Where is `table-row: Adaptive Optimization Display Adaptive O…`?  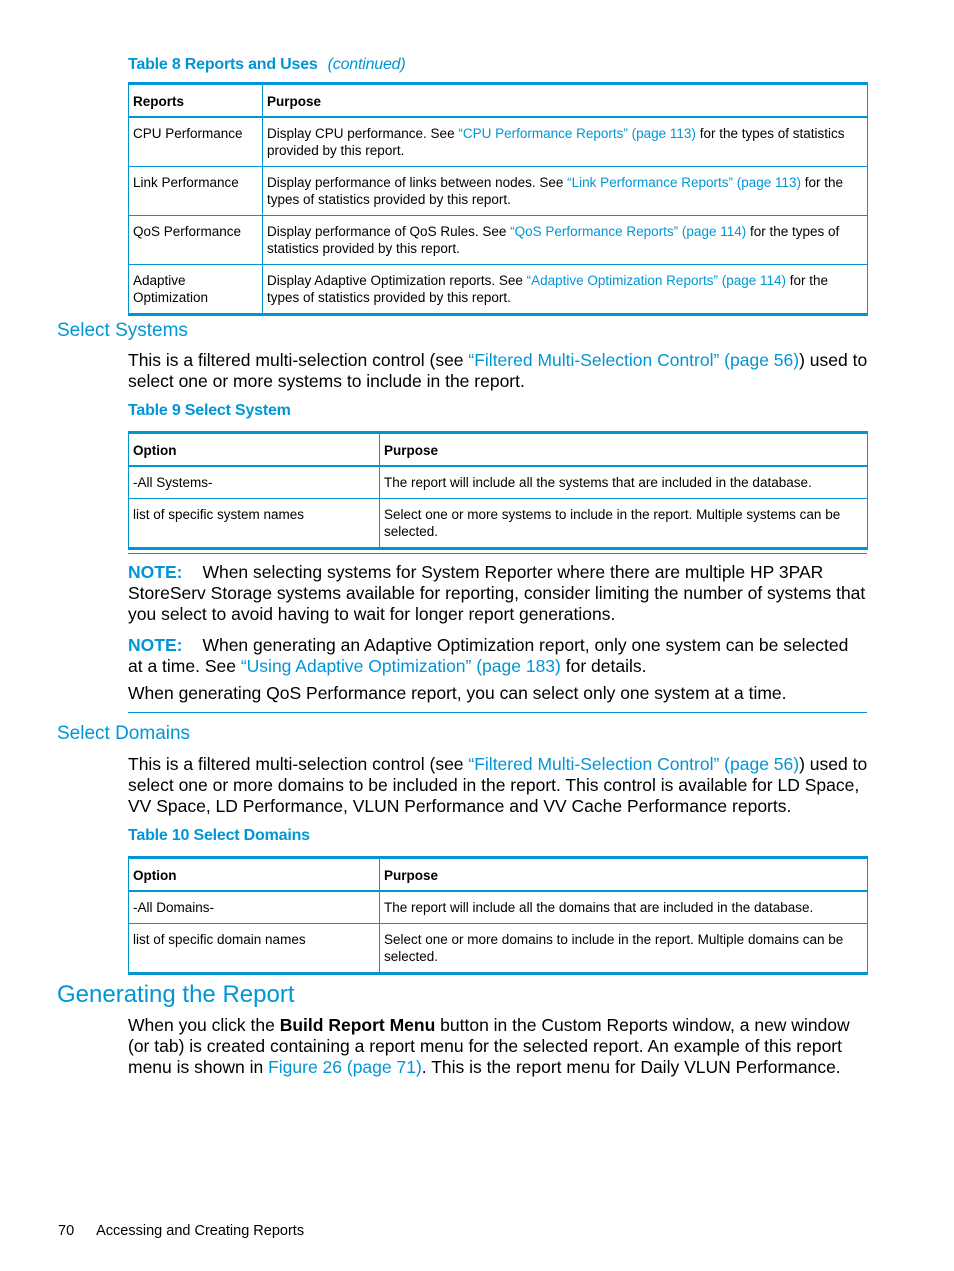 table-row: Adaptive Optimization Display Adaptive O… is located at coordinates (498, 289).